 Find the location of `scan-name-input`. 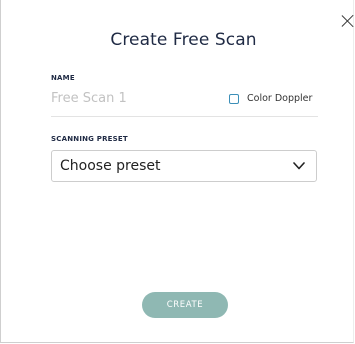

scan-name-input is located at coordinates (136, 98).